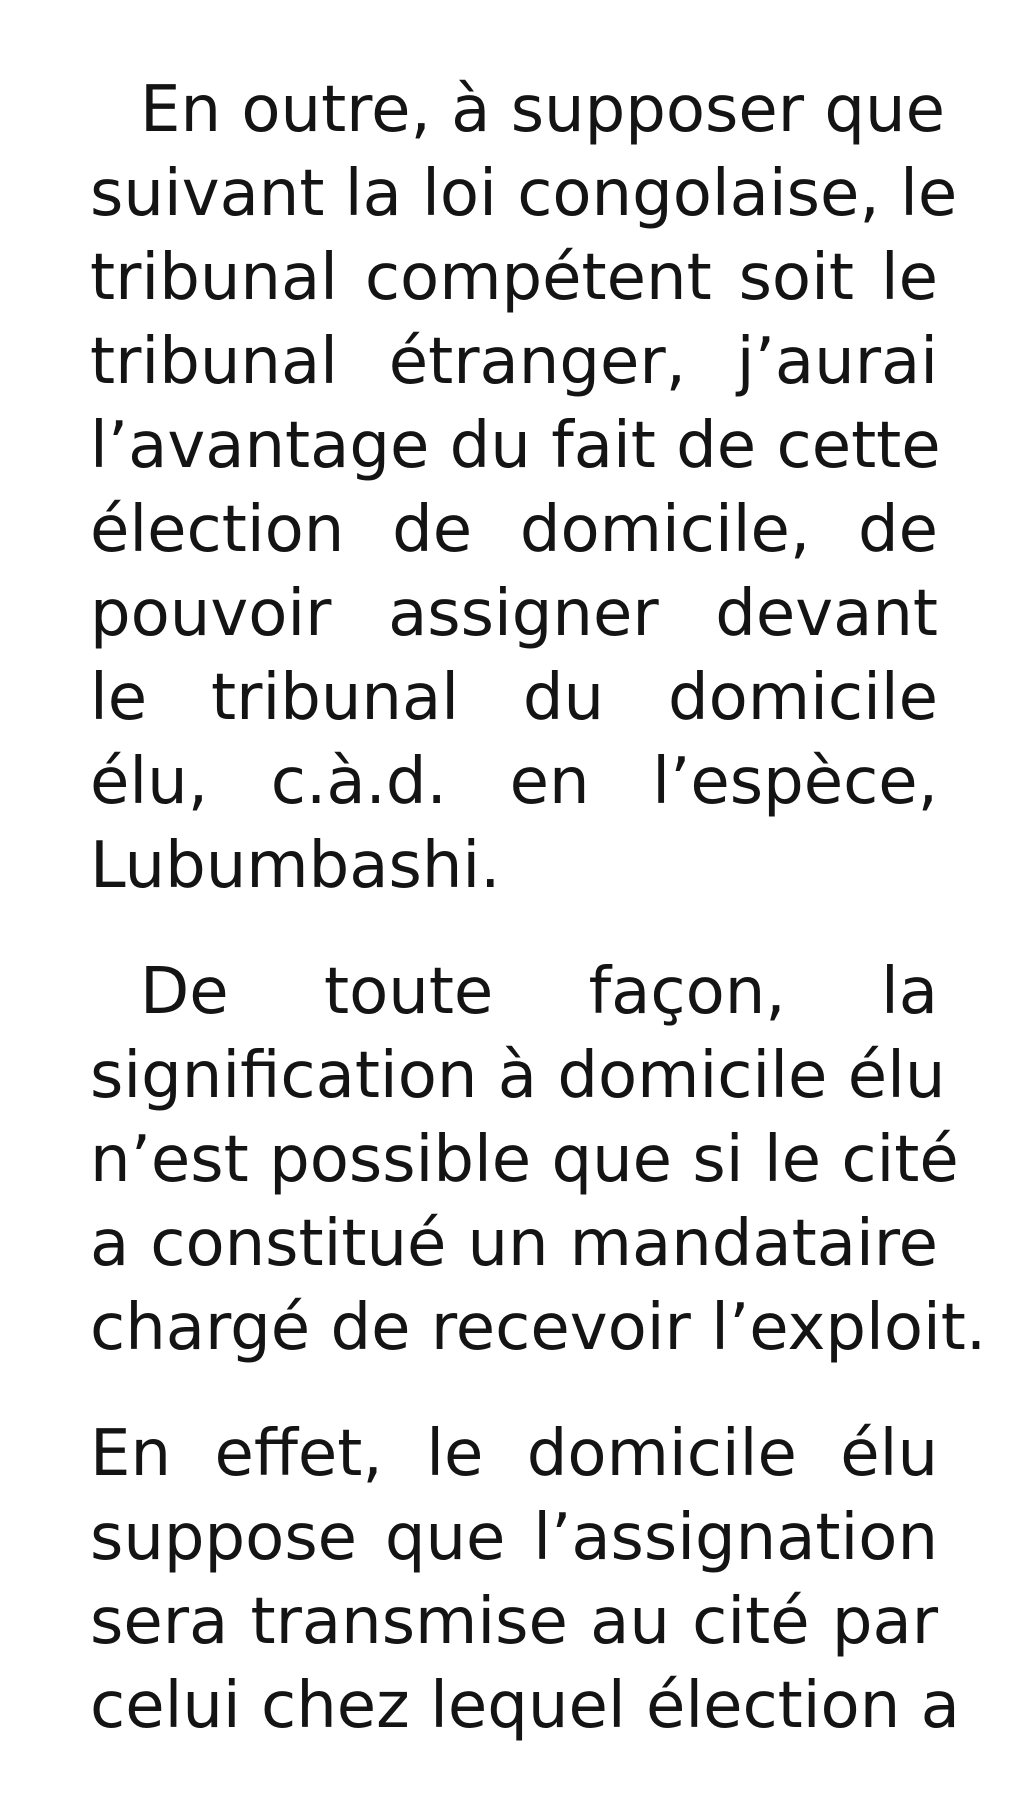 This screenshot has width=1012, height=1800. Describe the element at coordinates (514, 1454) in the screenshot. I see `text-line: En effet, le domicile élu` at that location.